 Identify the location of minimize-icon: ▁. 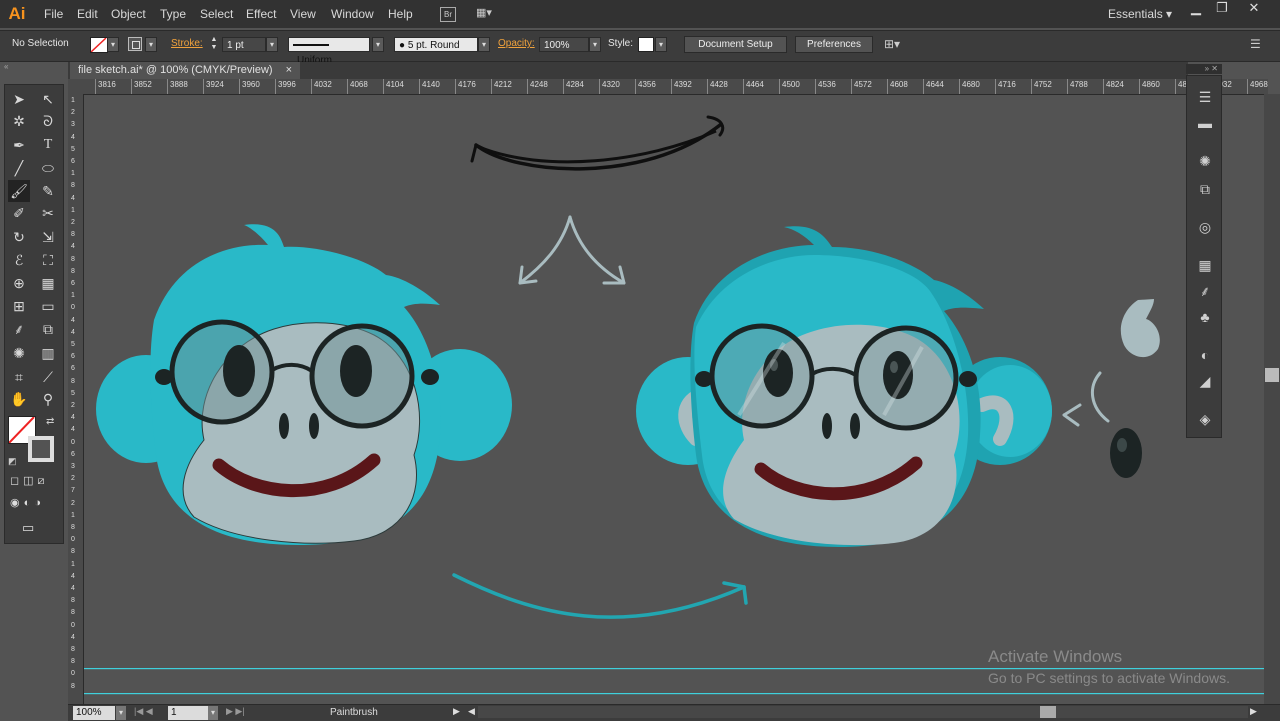
(1196, 8).